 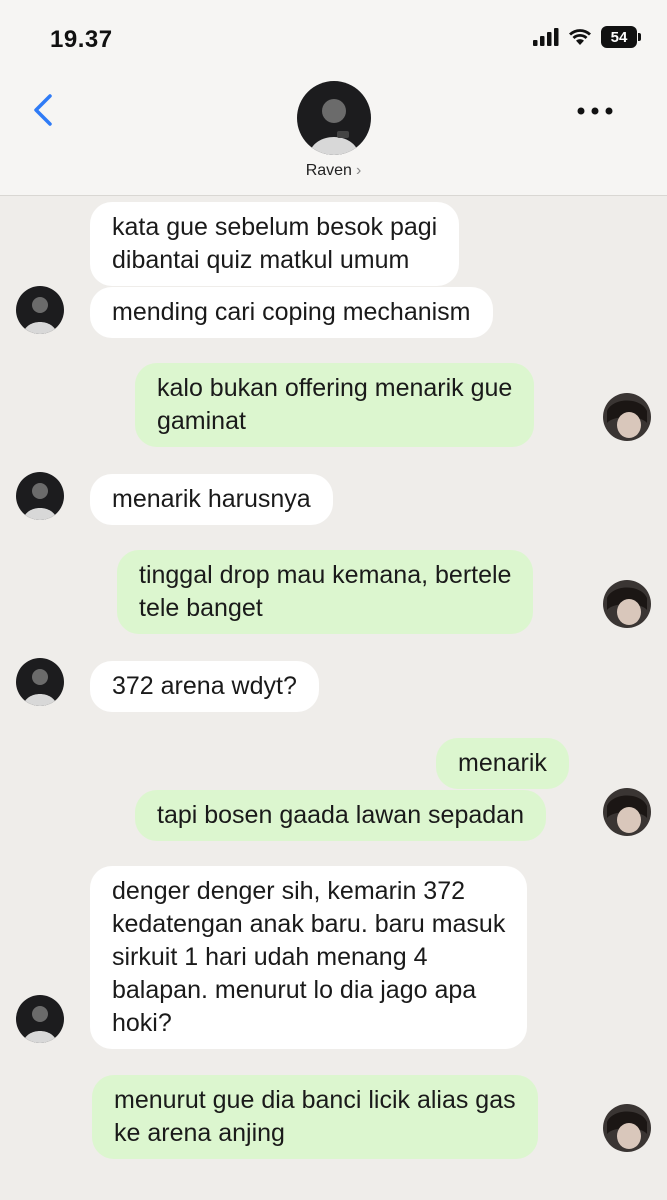 I want to click on message-line: kalo bukan offering menarik gue, so click(x=335, y=388).